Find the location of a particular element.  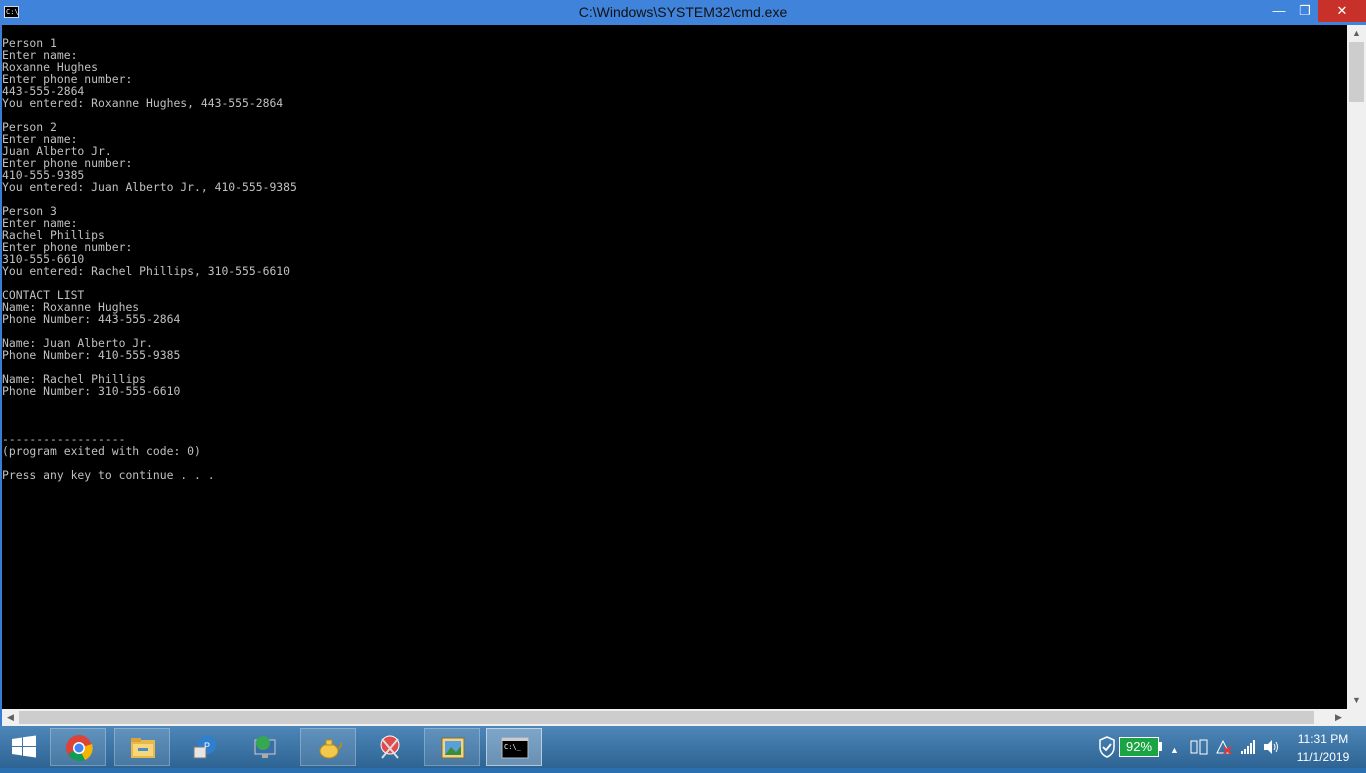

taskbar-network-app: P is located at coordinates (204, 747).